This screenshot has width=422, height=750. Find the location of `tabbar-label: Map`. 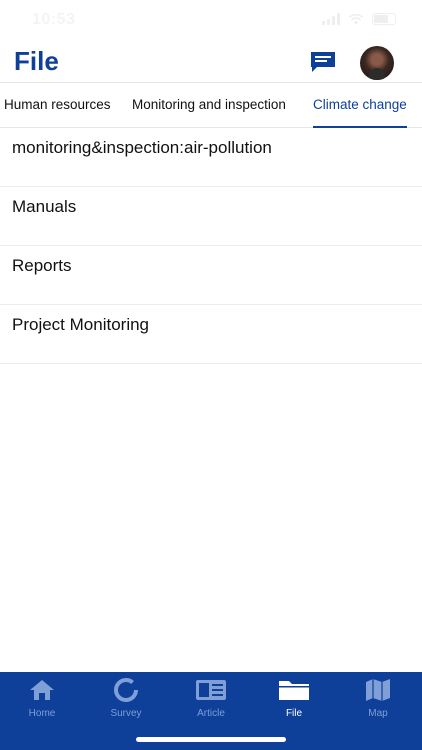

tabbar-label: Map is located at coordinates (378, 713).